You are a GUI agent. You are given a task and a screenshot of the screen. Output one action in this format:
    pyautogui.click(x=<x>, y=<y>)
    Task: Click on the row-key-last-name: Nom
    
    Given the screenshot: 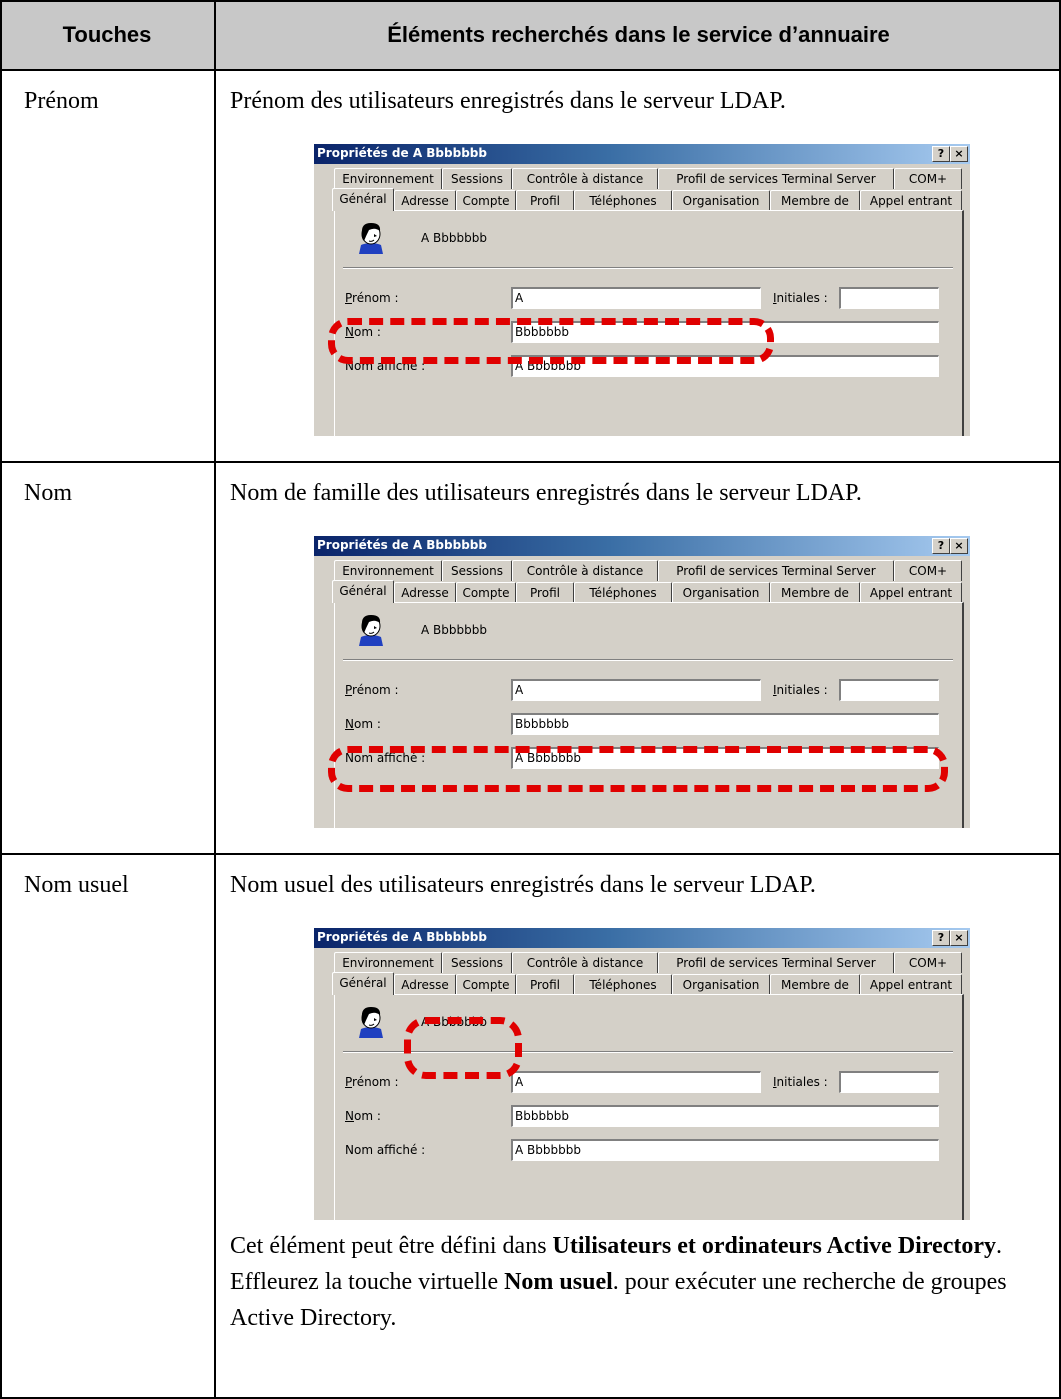 What is the action you would take?
    pyautogui.click(x=48, y=493)
    